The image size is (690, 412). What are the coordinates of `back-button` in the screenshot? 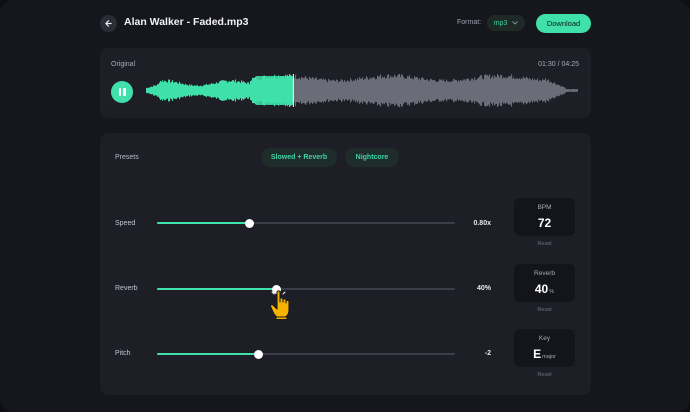 It's located at (108, 23).